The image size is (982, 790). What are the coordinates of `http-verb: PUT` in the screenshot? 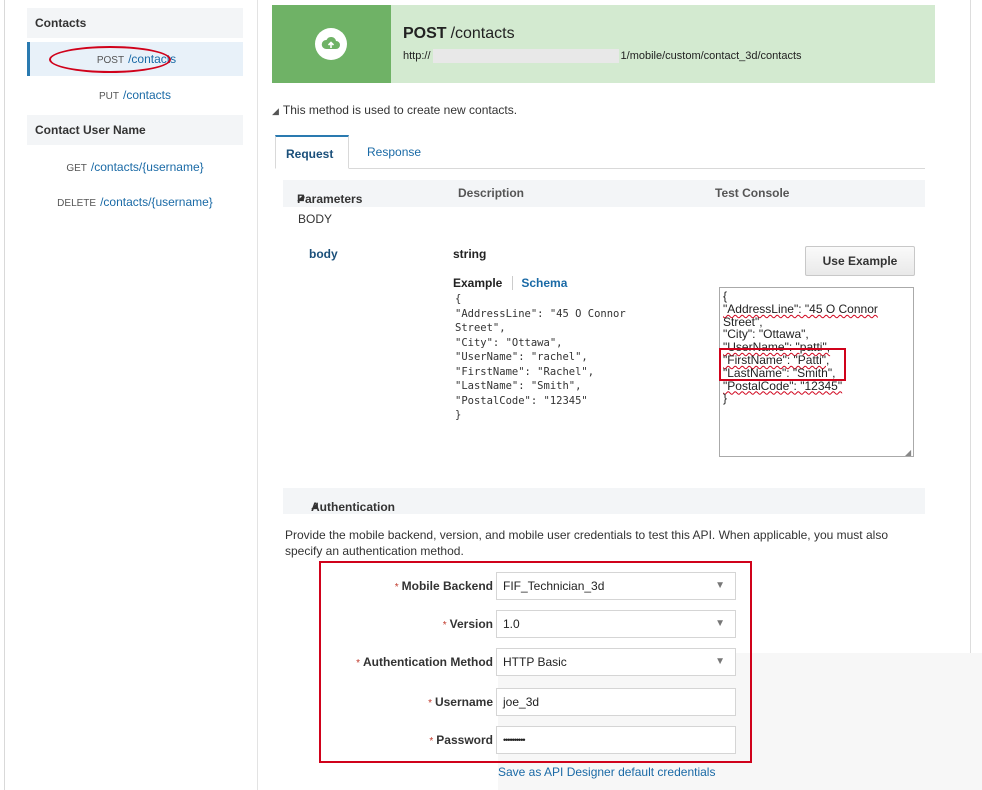 It's located at (108, 96).